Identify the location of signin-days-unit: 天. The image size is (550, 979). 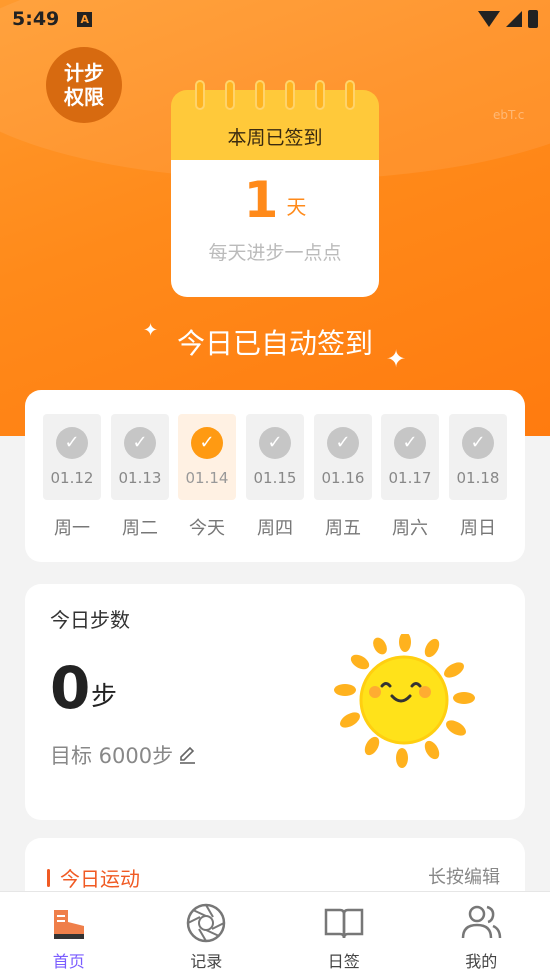
(296, 207).